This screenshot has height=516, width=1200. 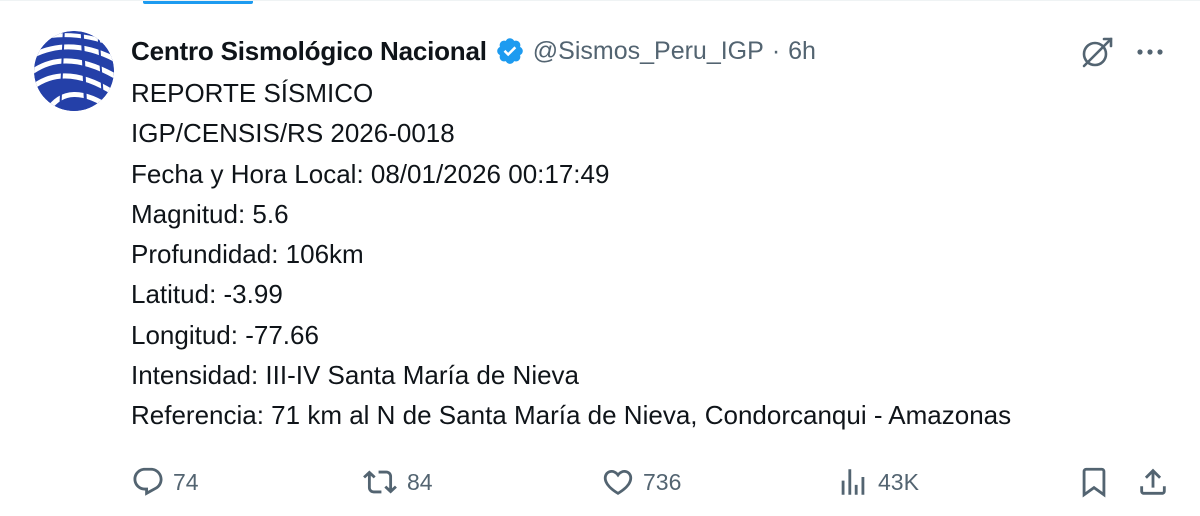 I want to click on report-magnitude: Magnitud: 5.6, so click(x=210, y=213).